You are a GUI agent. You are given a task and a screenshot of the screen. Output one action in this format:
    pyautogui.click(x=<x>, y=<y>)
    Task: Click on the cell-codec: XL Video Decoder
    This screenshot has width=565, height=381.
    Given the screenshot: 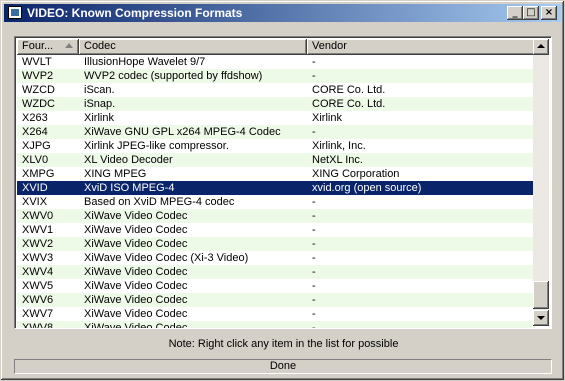 What is the action you would take?
    pyautogui.click(x=128, y=160)
    